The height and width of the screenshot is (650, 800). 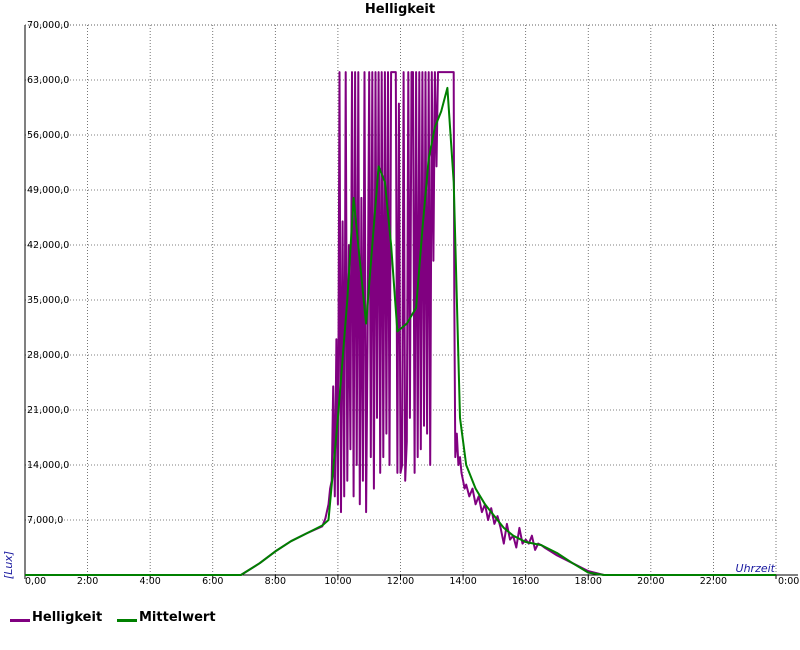 I want to click on y-tick-label: 56,000,0, so click(x=48, y=135).